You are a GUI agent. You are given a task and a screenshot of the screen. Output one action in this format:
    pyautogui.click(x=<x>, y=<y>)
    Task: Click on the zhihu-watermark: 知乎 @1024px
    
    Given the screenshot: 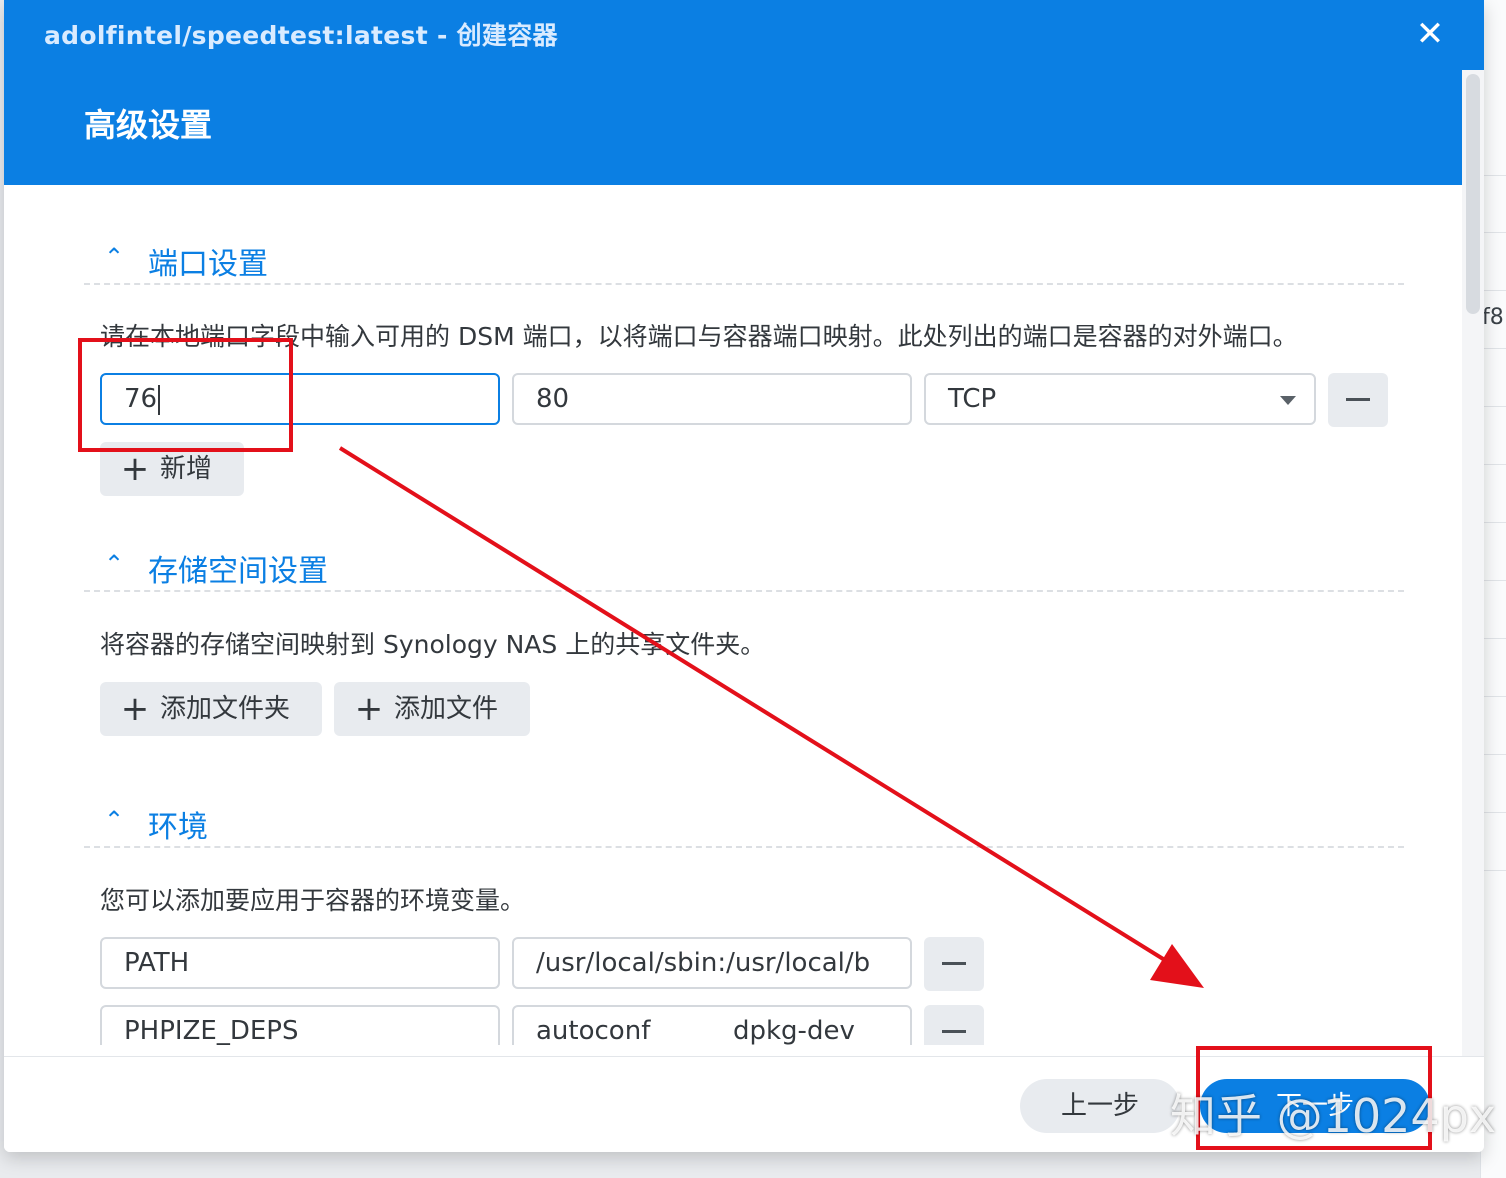 What is the action you would take?
    pyautogui.click(x=1333, y=1116)
    